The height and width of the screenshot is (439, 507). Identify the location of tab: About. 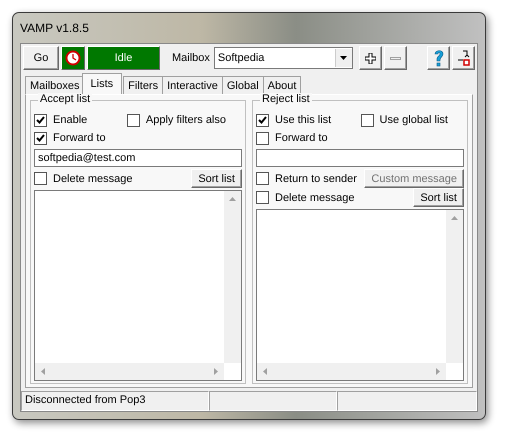
(282, 85).